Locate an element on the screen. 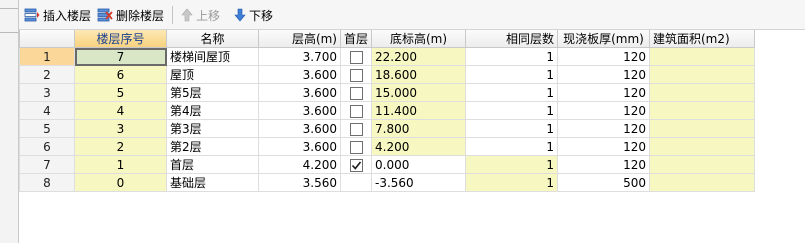 Image resolution: width=805 pixels, height=243 pixels. header-name: 名称 is located at coordinates (212, 39).